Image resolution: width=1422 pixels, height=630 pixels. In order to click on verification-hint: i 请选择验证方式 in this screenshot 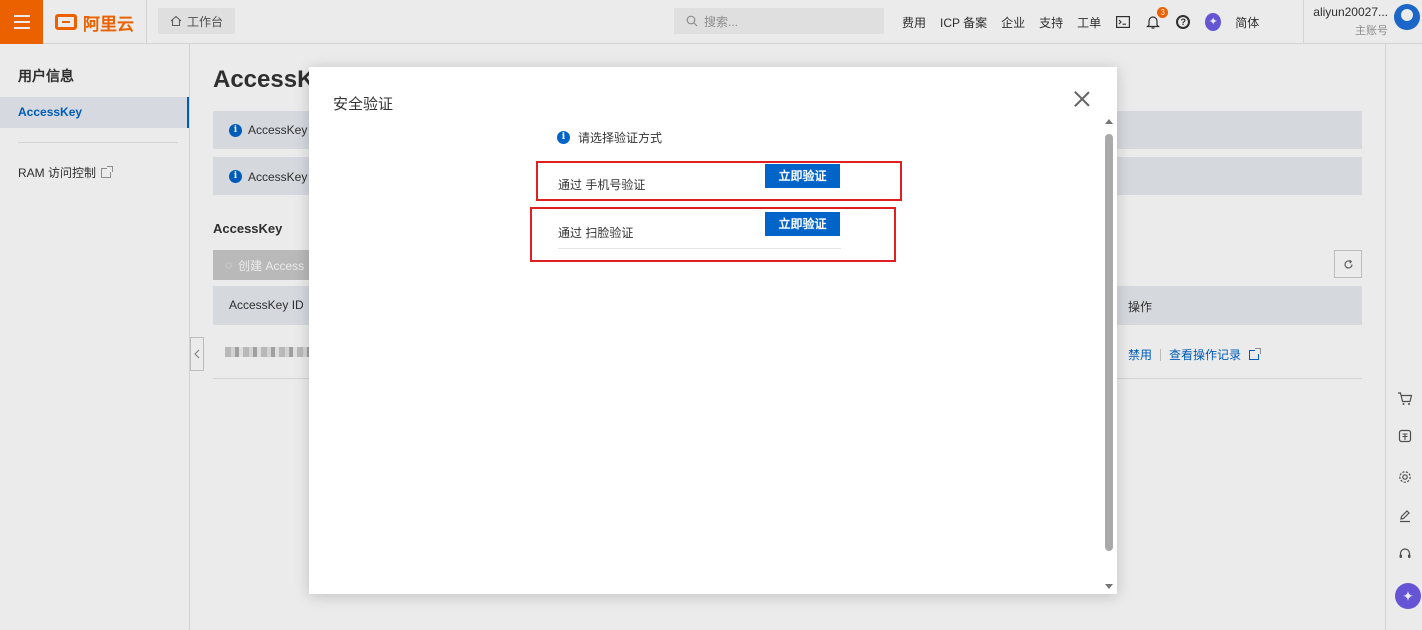, I will do `click(609, 137)`.